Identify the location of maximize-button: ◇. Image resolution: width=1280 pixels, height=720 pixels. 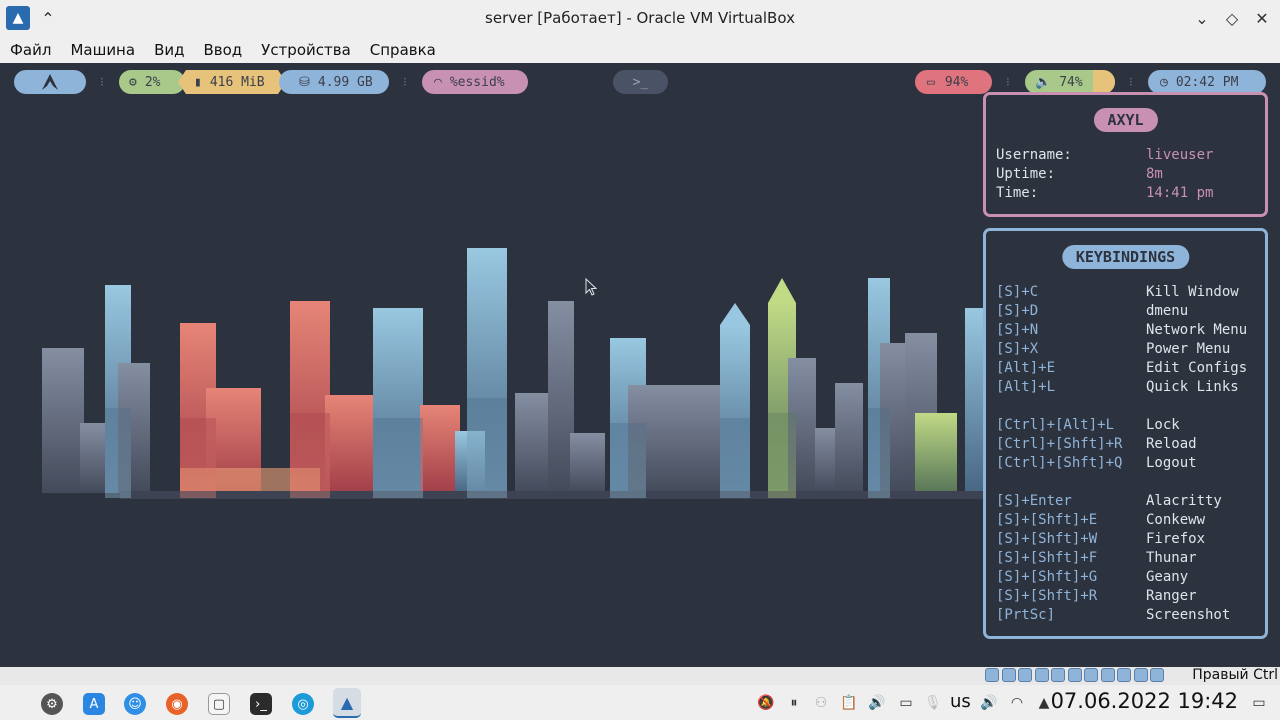
(1232, 18).